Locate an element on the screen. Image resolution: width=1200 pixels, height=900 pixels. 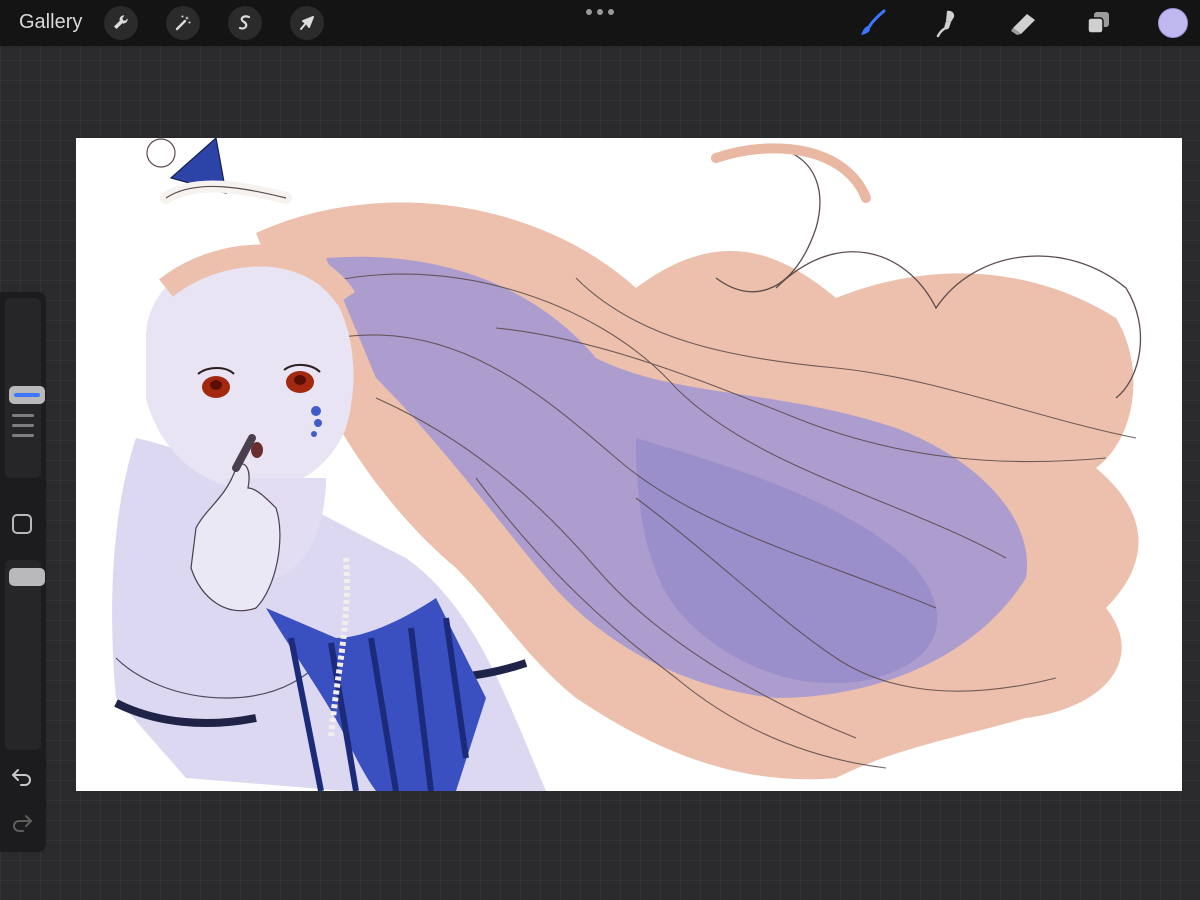
brush-size-slider is located at coordinates (25, 388).